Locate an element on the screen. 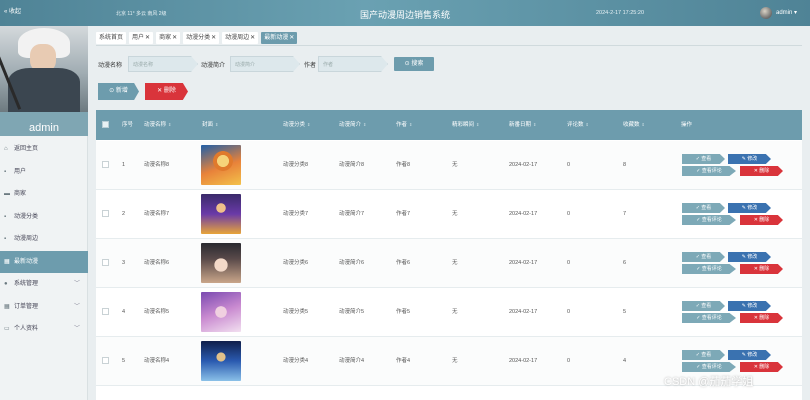  tab-0: 系统首页 is located at coordinates (111, 38).